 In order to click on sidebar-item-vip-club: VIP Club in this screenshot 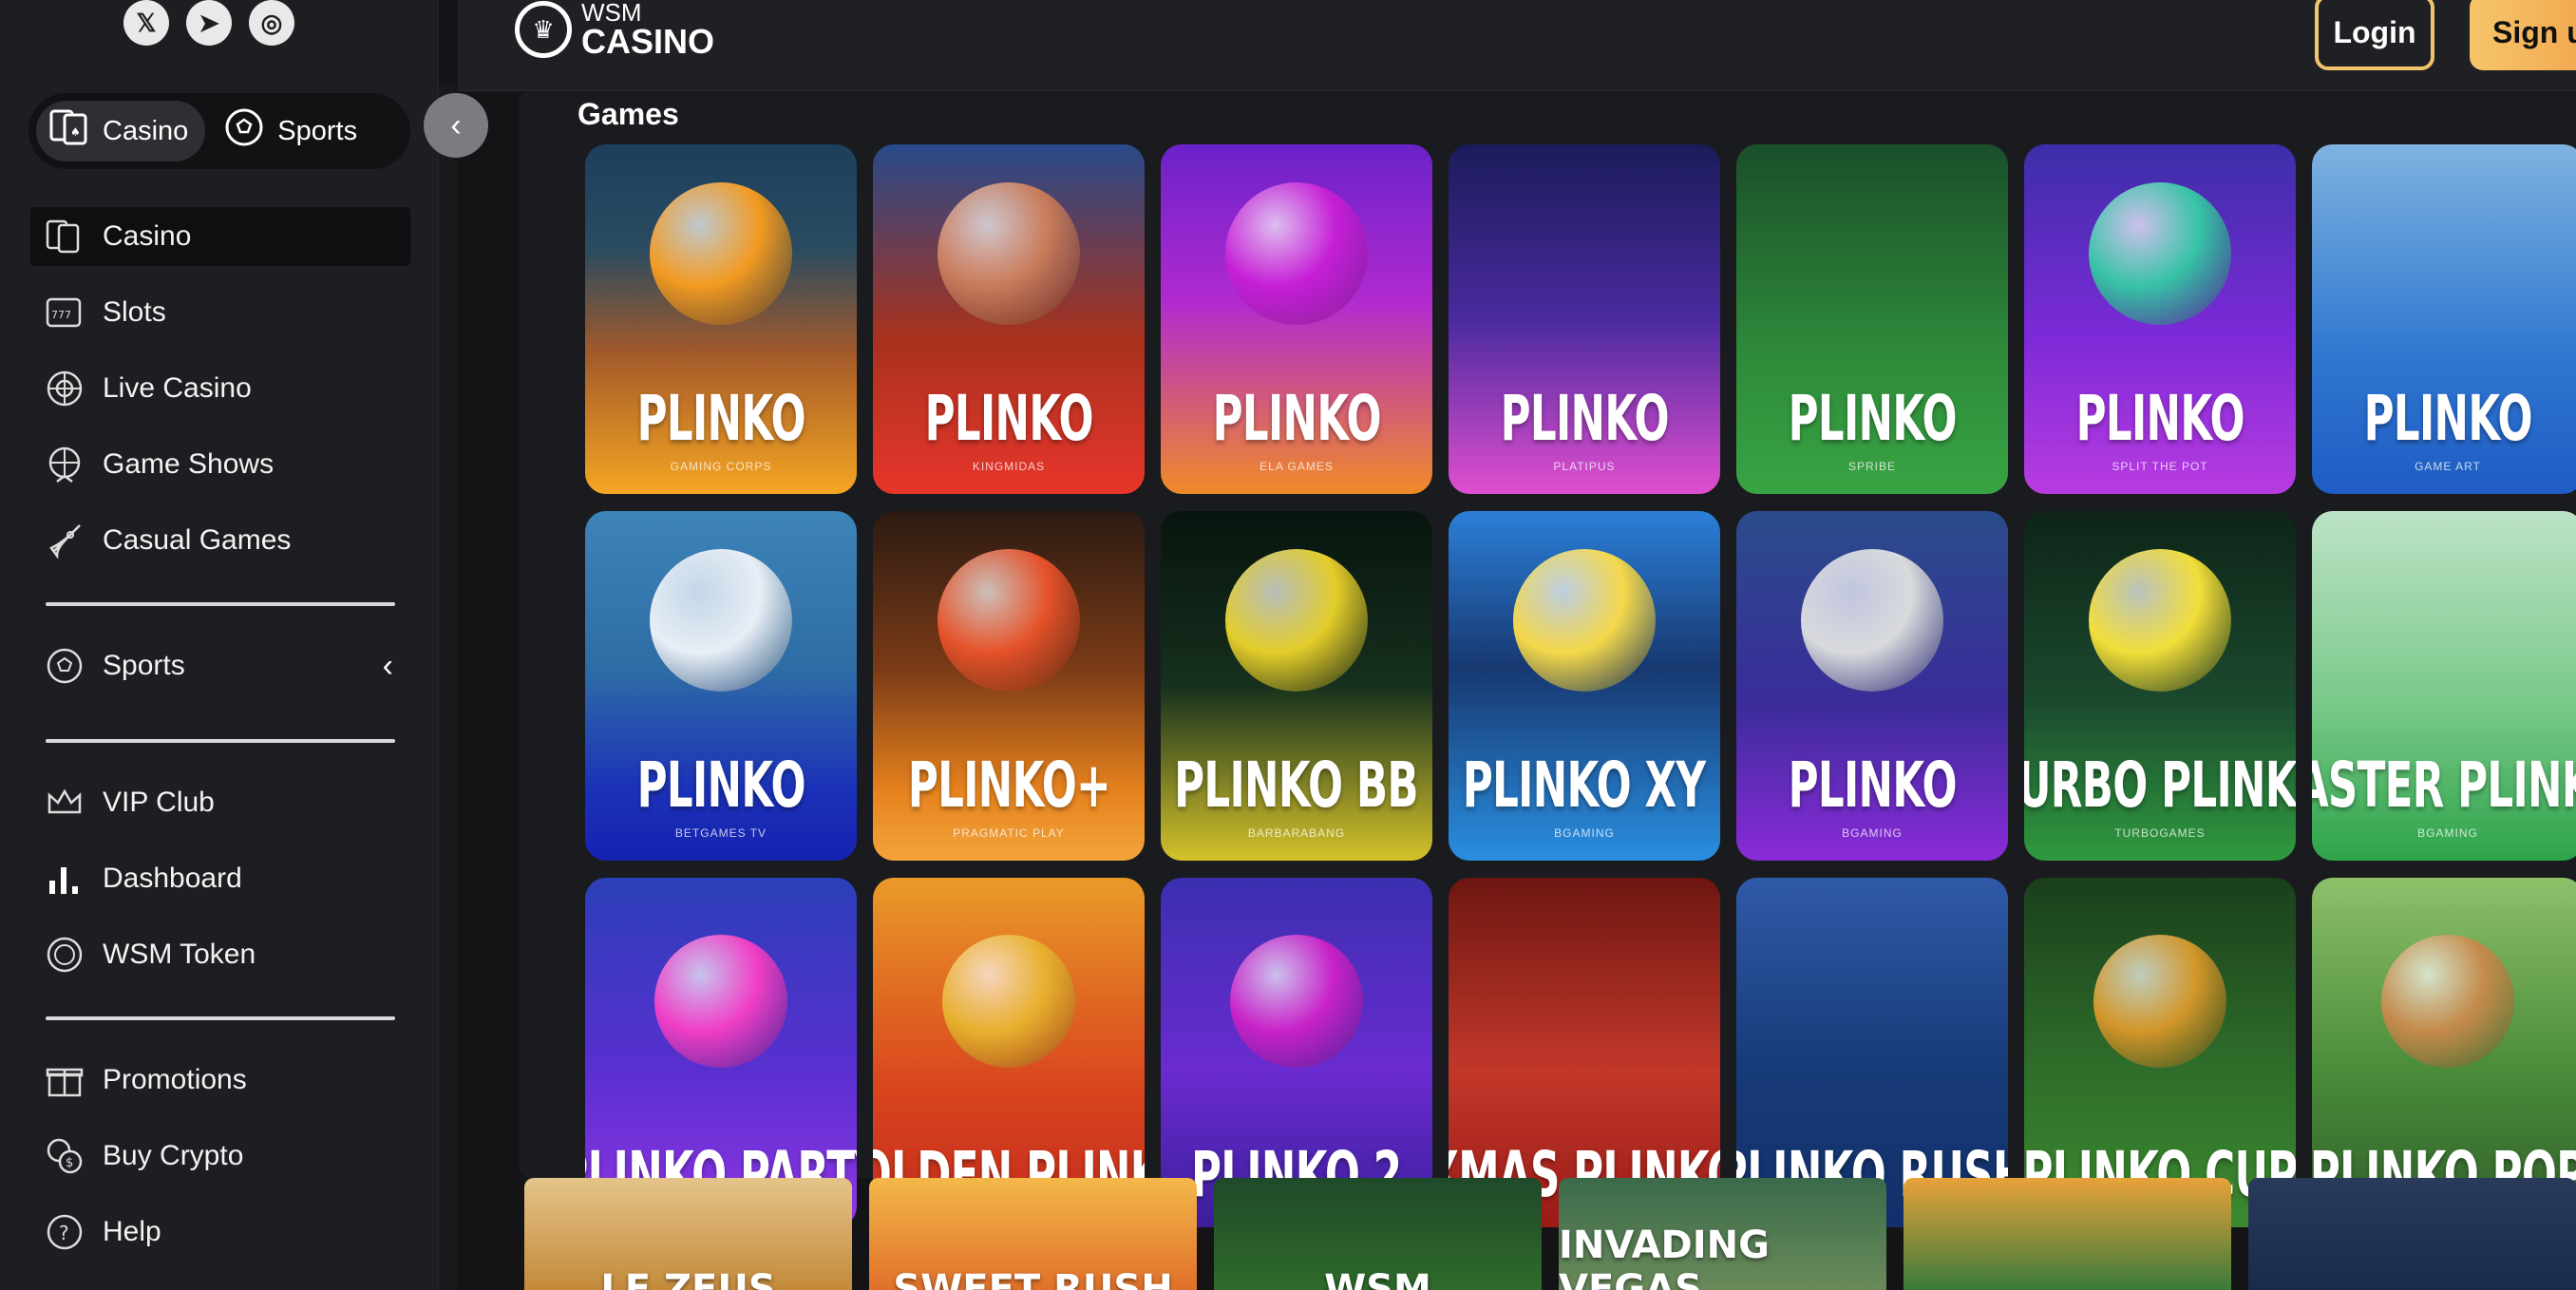, I will do `click(220, 802)`.